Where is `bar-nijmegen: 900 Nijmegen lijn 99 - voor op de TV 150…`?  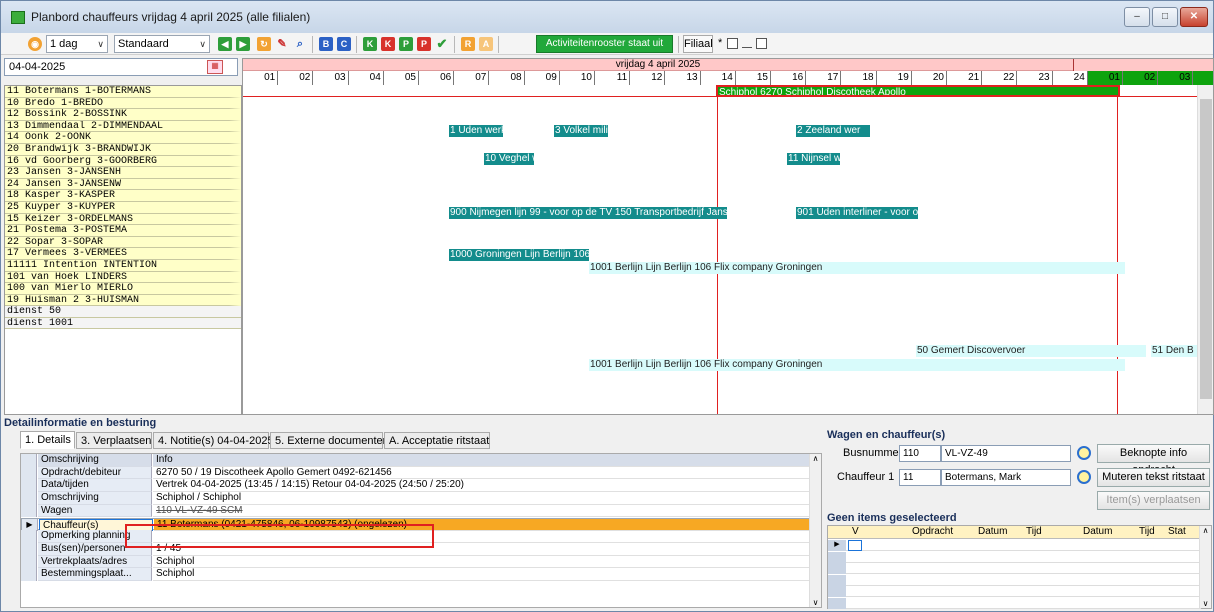 bar-nijmegen: 900 Nijmegen lijn 99 - voor op de TV 150… is located at coordinates (588, 213).